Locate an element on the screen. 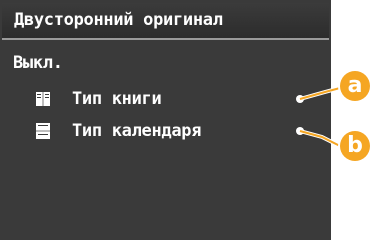  menu-item-label: Тип книги is located at coordinates (117, 99).